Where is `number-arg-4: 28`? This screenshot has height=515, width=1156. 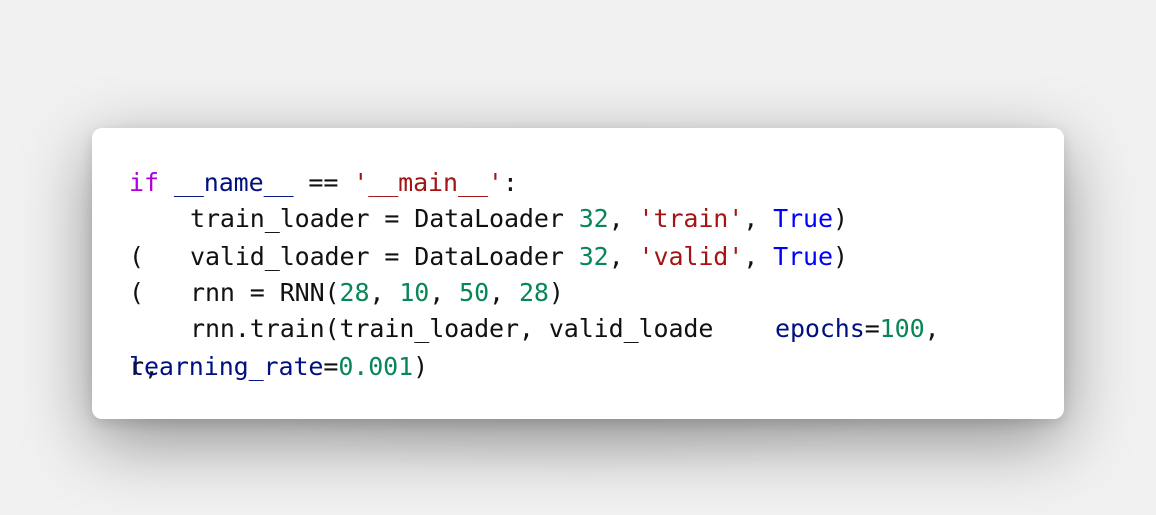 number-arg-4: 28 is located at coordinates (533, 292).